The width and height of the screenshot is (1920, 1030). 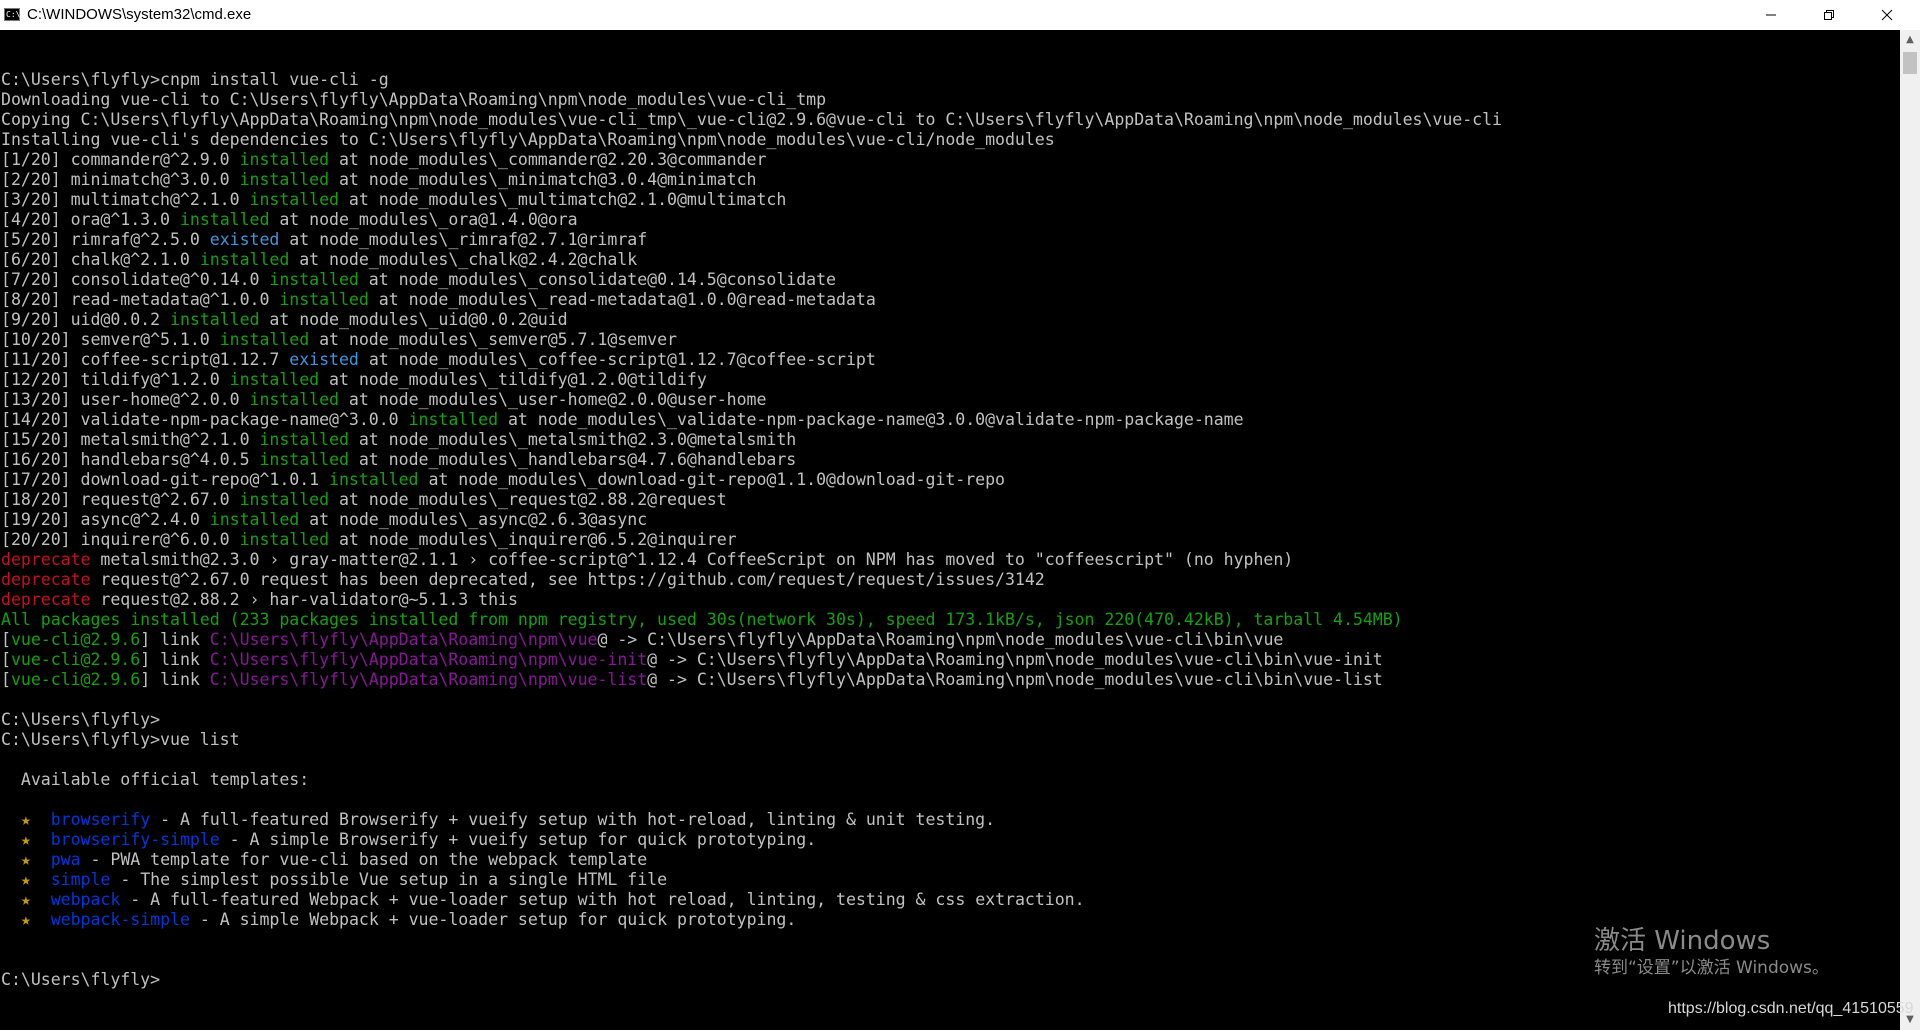 I want to click on console-segment: browserify-simple, so click(x=135, y=839).